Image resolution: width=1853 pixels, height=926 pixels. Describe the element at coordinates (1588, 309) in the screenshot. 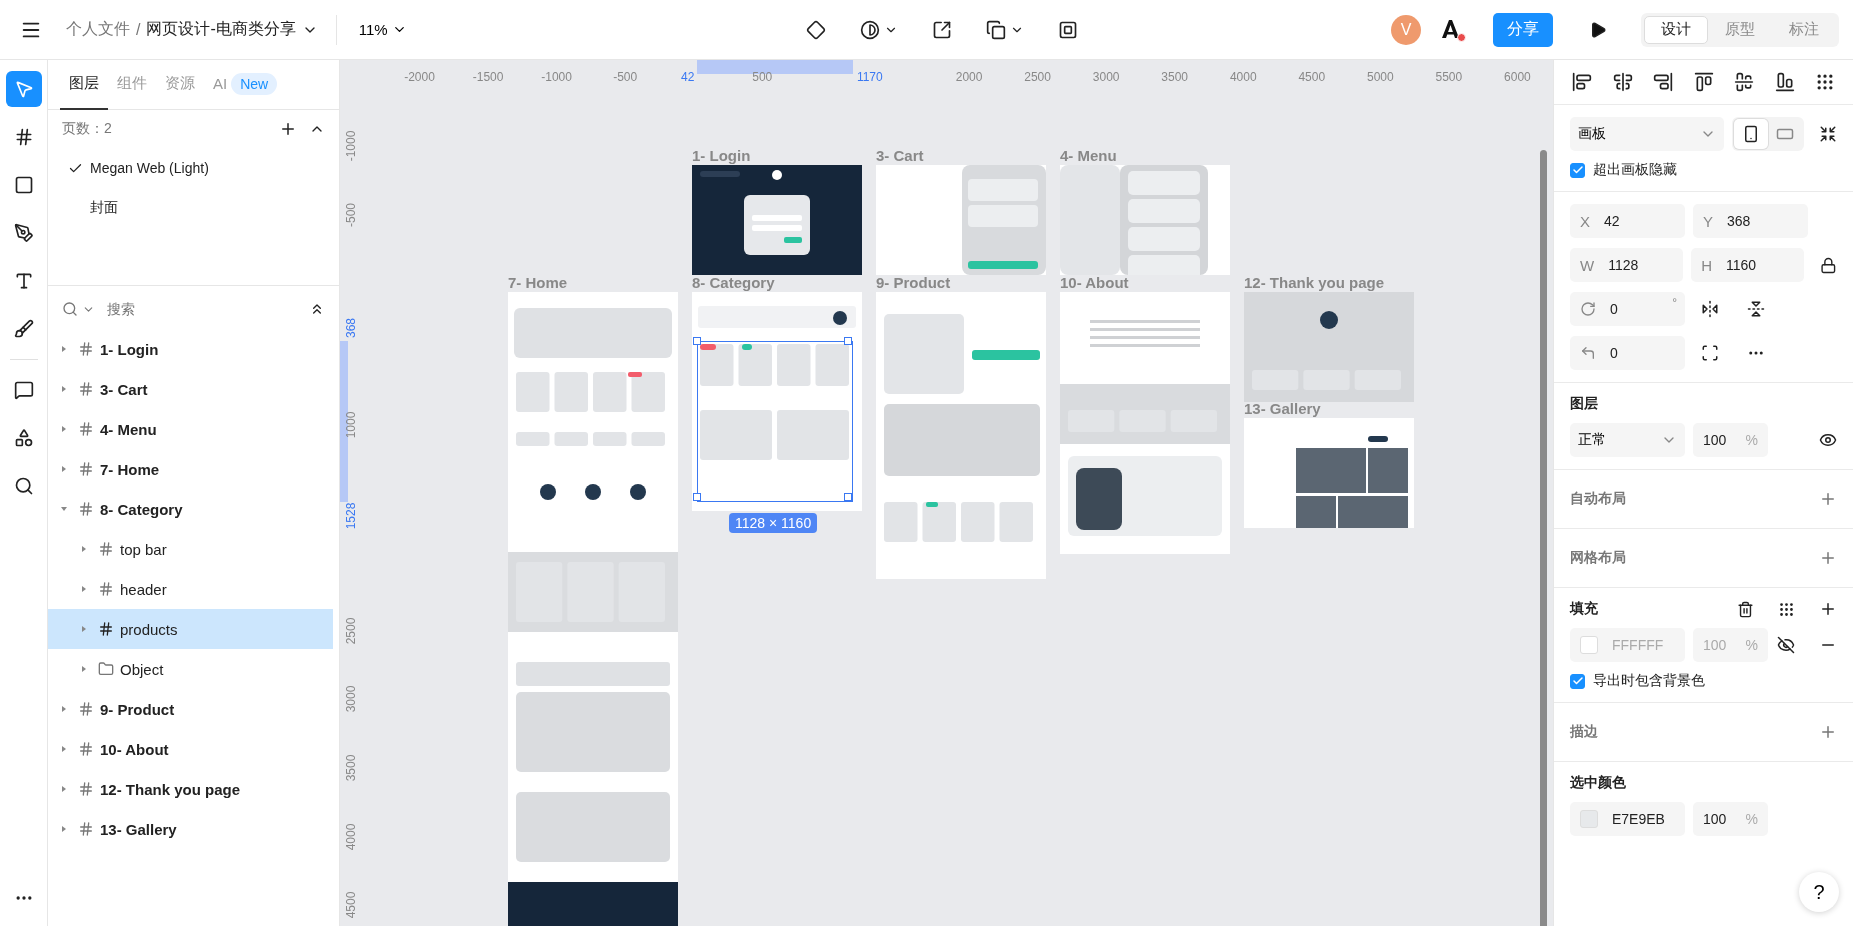

I see `rotate-icon` at that location.